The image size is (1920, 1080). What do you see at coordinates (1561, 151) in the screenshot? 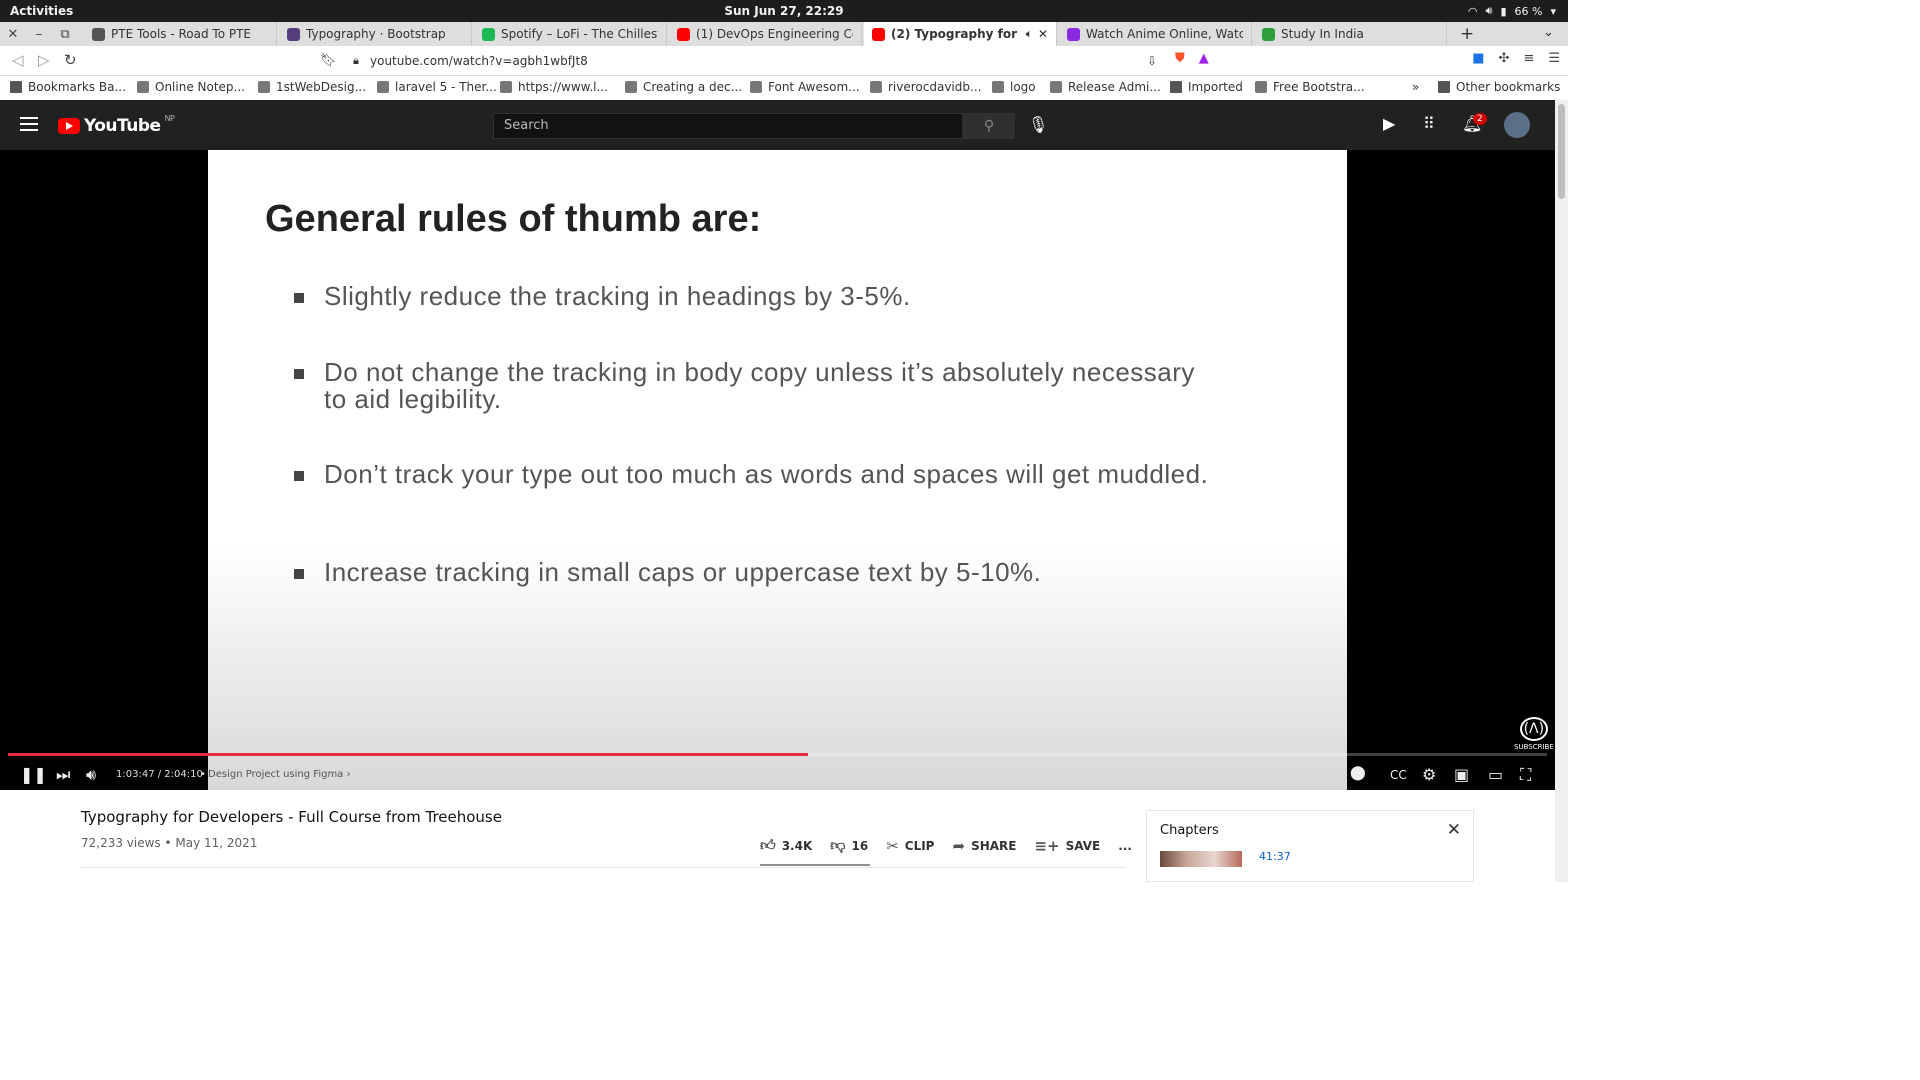
I see `scrollbar-thumb` at bounding box center [1561, 151].